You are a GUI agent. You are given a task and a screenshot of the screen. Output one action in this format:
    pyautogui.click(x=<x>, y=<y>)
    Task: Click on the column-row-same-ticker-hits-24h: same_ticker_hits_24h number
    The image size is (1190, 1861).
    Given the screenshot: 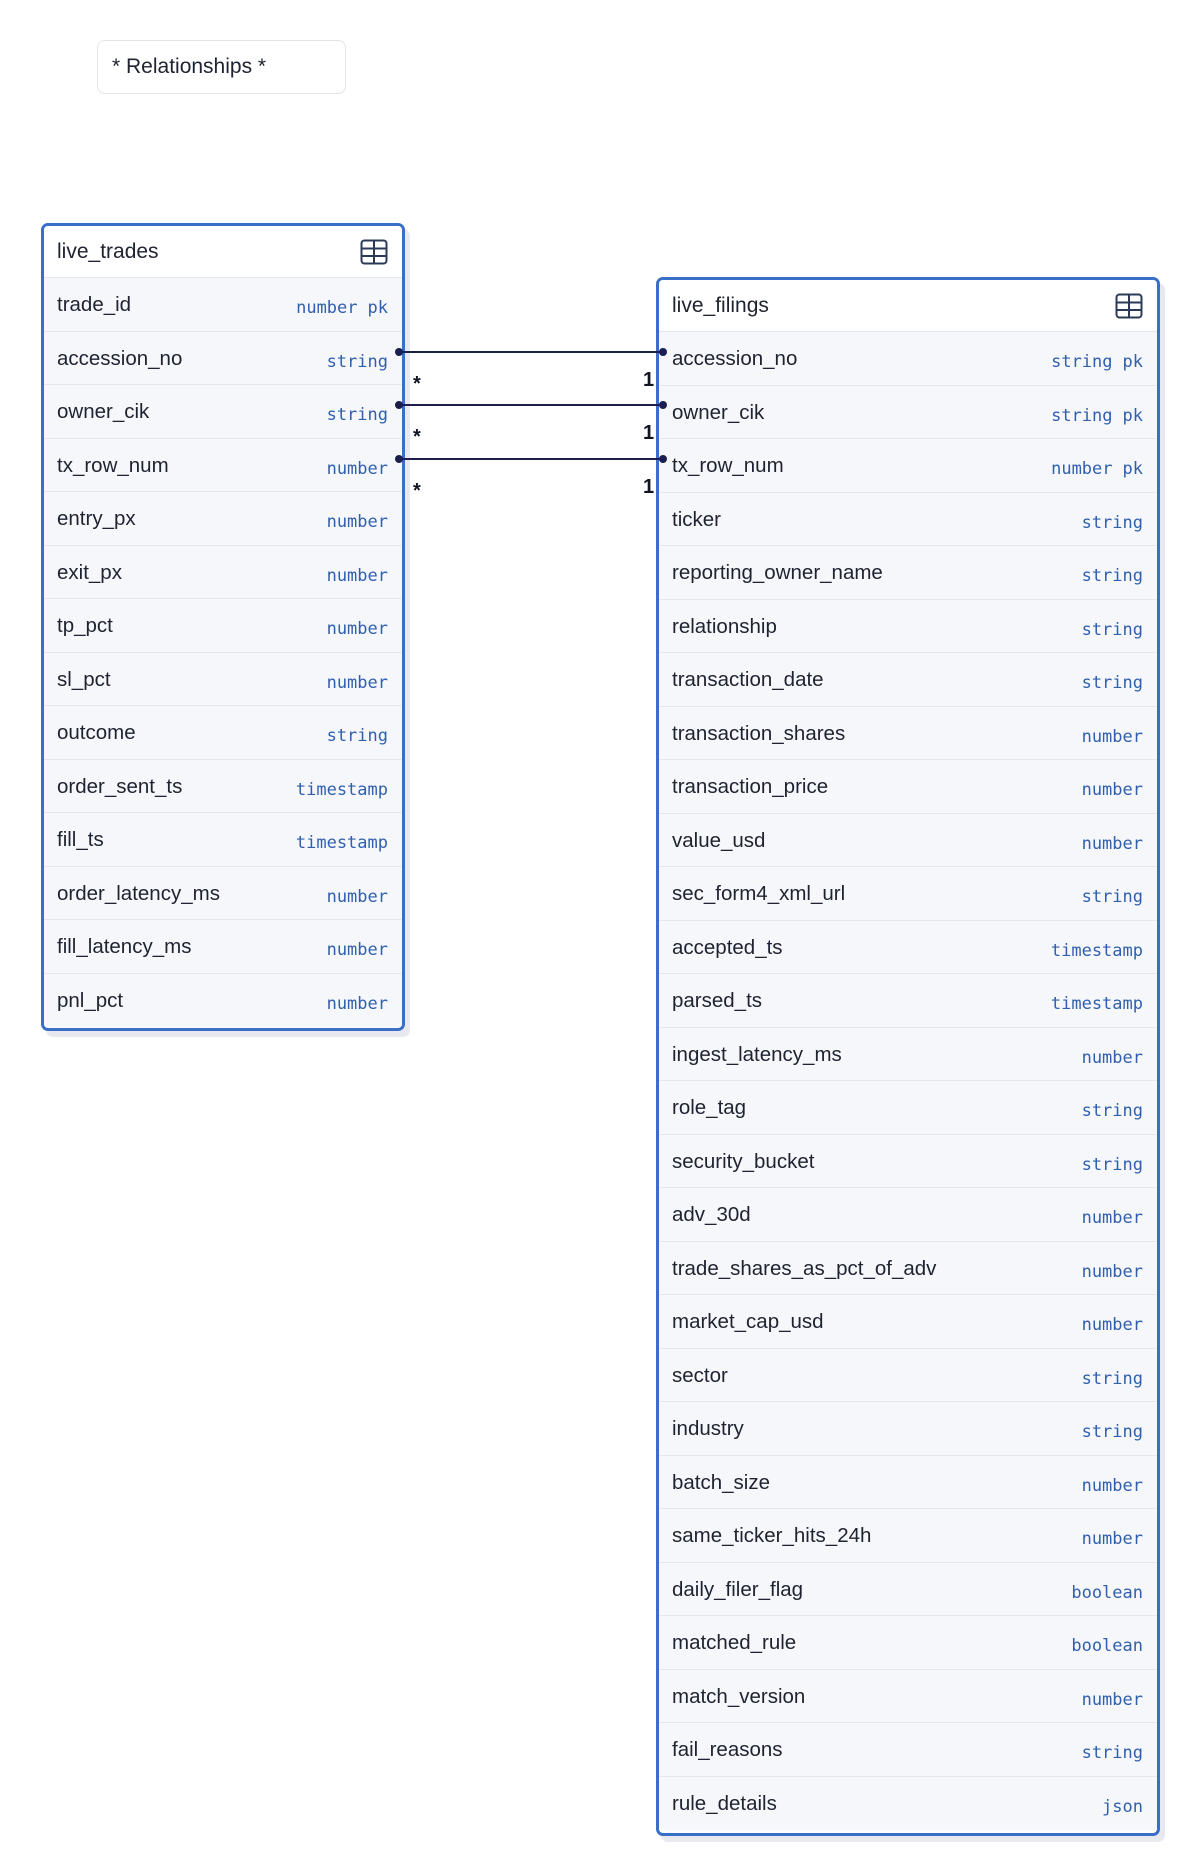 What is the action you would take?
    pyautogui.click(x=908, y=1536)
    